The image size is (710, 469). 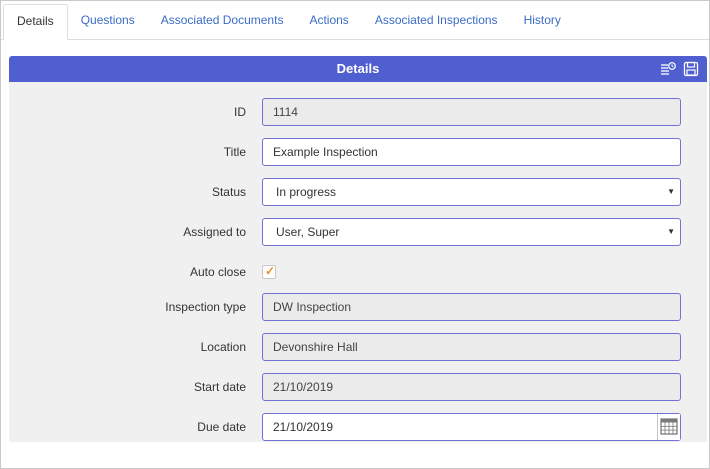 I want to click on location-field: Devonshire Hall, so click(x=471, y=347).